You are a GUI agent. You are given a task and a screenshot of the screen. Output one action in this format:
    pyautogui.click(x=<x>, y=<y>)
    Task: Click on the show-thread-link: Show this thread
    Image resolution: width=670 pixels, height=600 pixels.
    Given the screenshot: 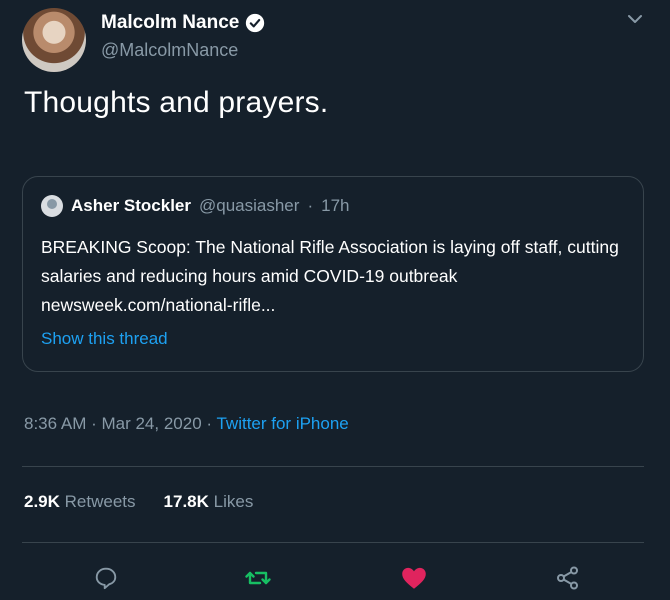 What is the action you would take?
    pyautogui.click(x=104, y=339)
    